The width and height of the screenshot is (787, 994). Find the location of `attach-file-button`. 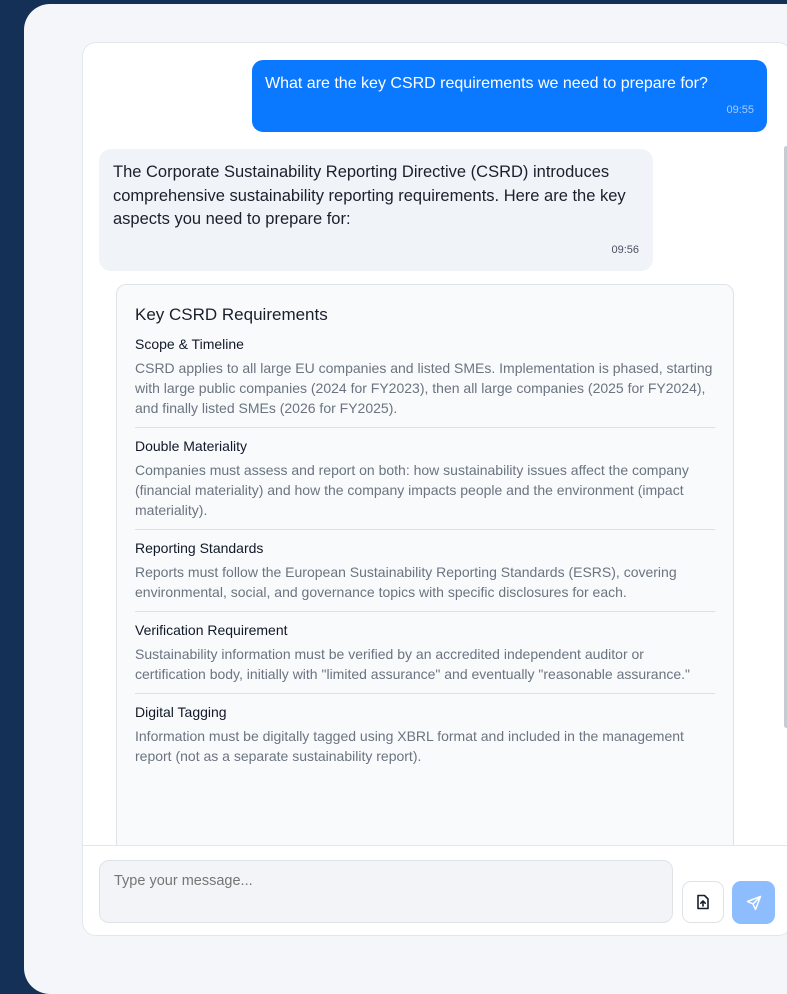

attach-file-button is located at coordinates (703, 902).